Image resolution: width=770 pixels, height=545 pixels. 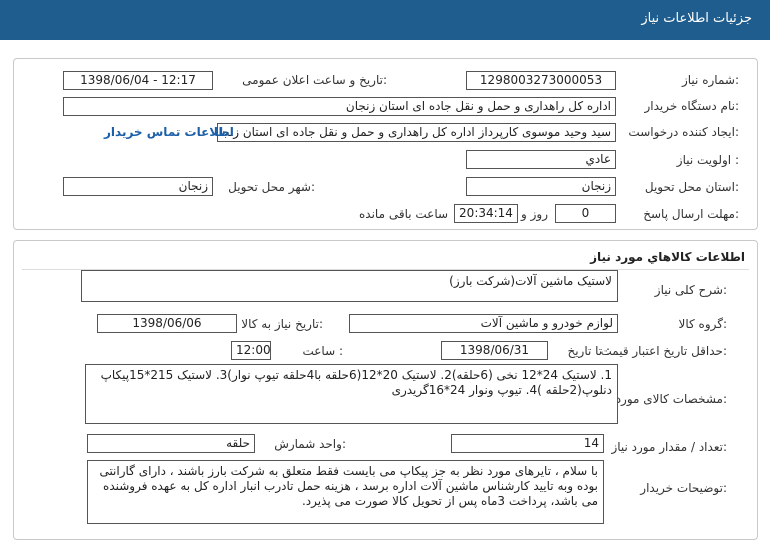 What do you see at coordinates (349, 286) in the screenshot?
I see `summary-field: لاستیک ماشین آلات(شرکت بارز)` at bounding box center [349, 286].